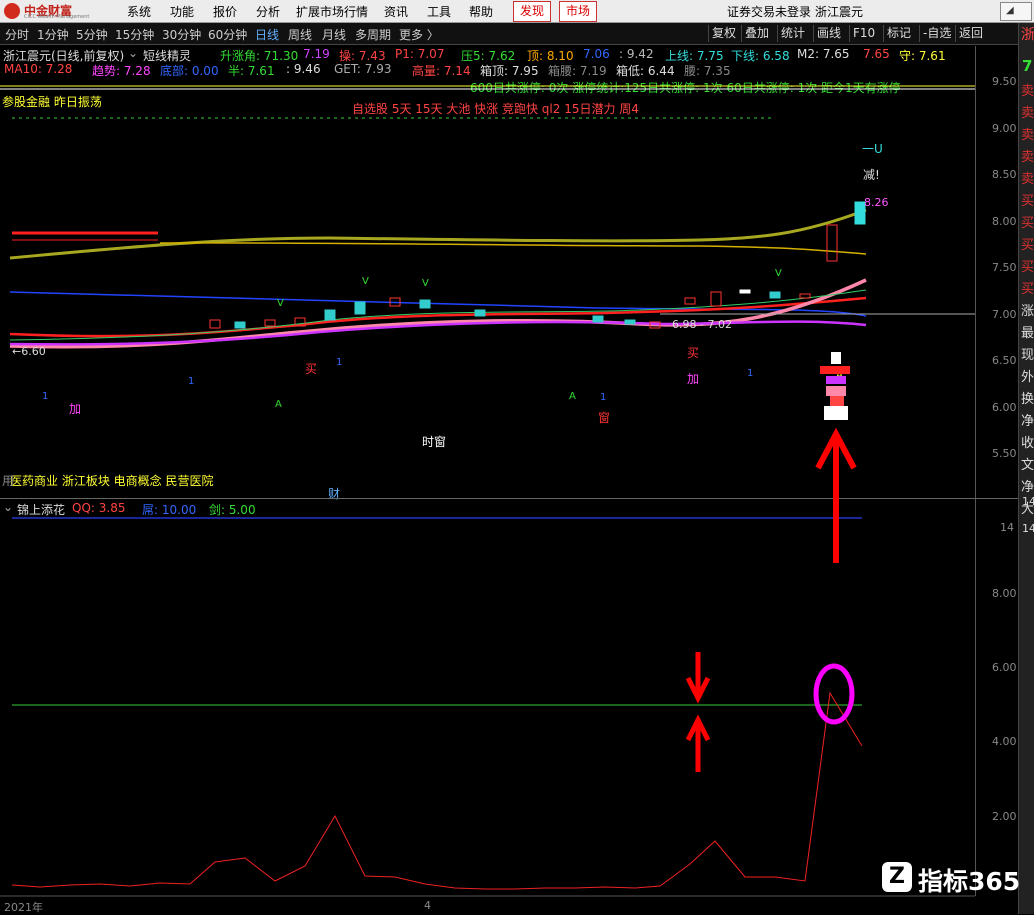  I want to click on indicator-value: M2: 7.65, so click(823, 54).